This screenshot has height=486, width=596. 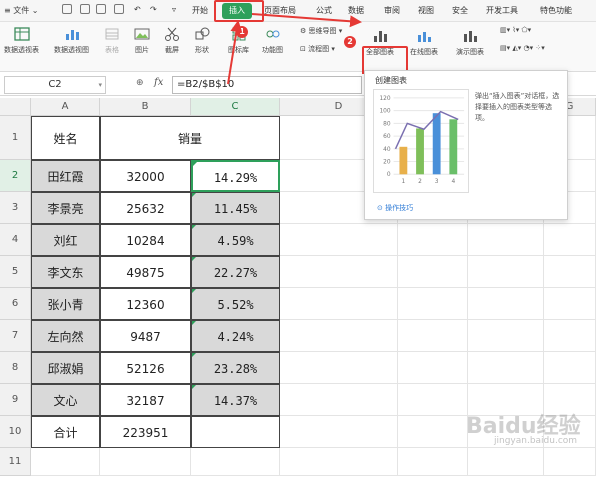 I want to click on cell-e8, so click(x=433, y=368).